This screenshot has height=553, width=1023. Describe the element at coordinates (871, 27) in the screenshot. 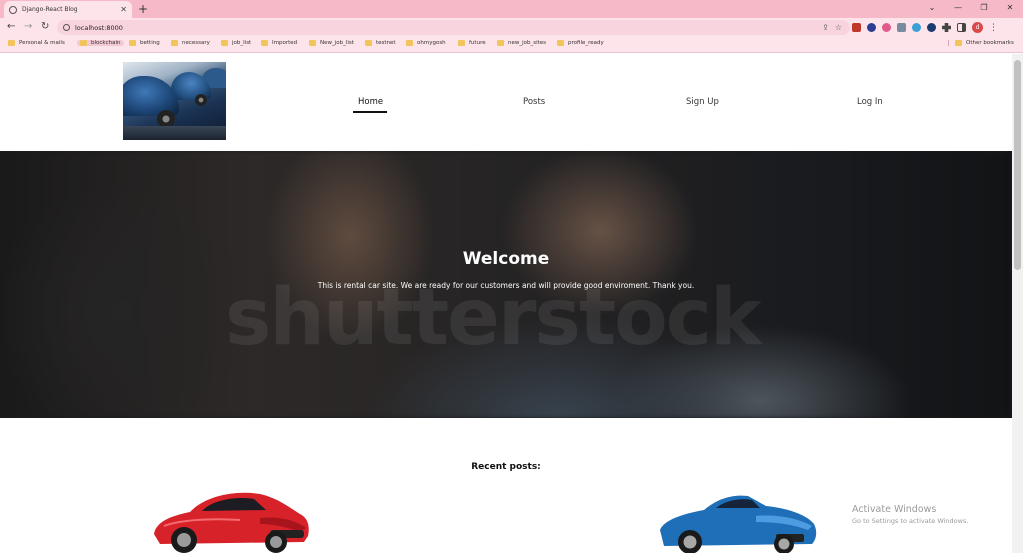

I see `extension-badge-icon` at that location.